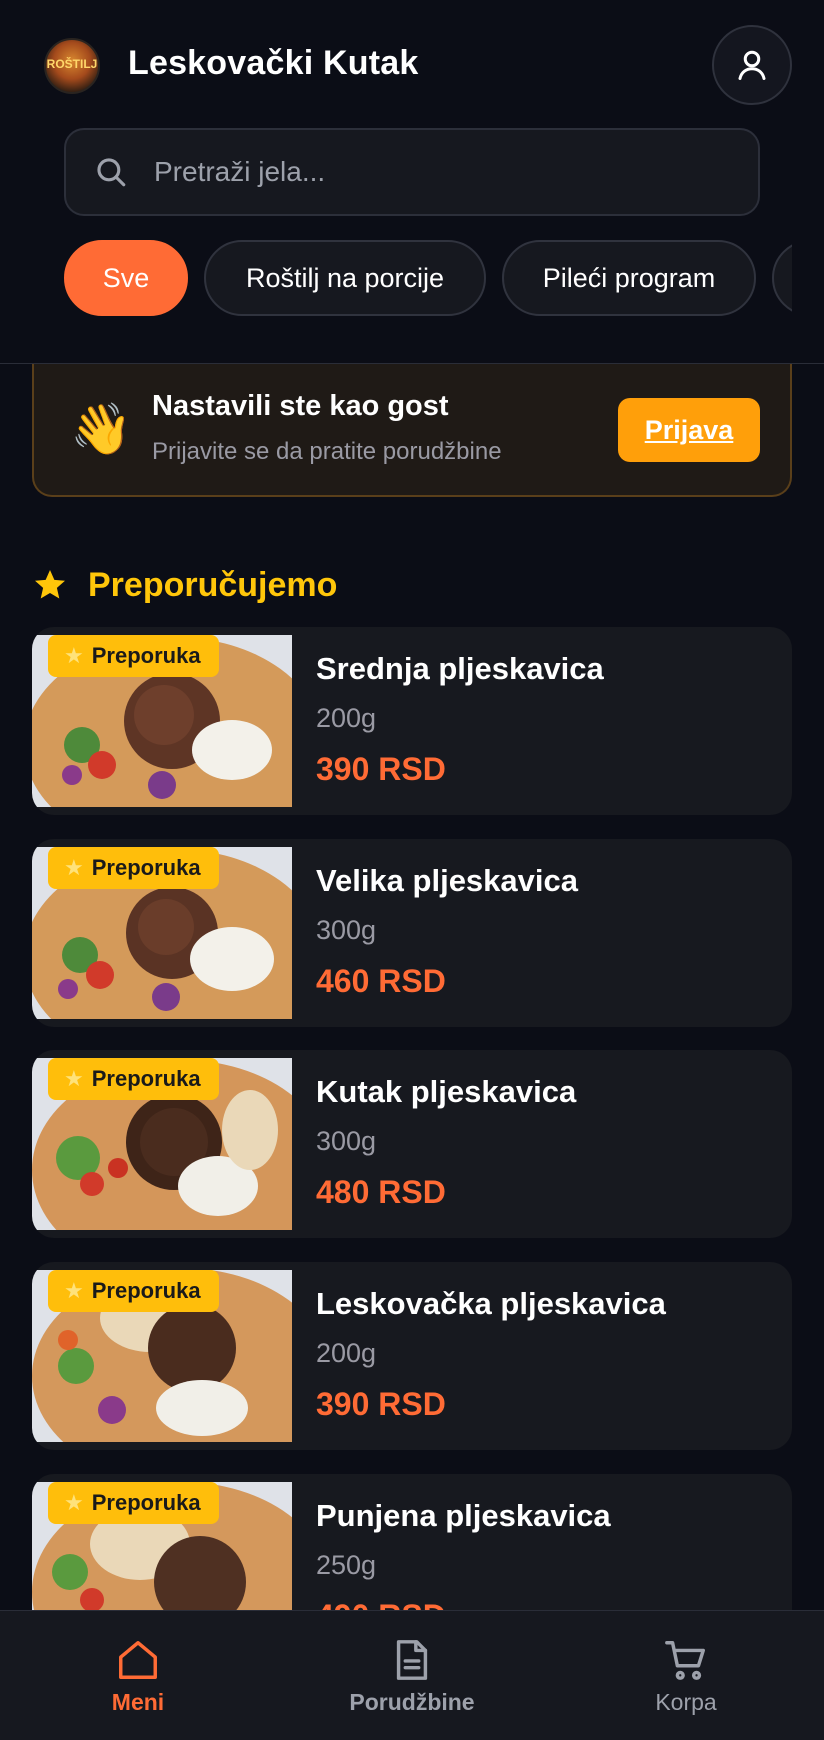  I want to click on category-chip-rostilj-na-porcije: Roštilj na porcije, so click(345, 278).